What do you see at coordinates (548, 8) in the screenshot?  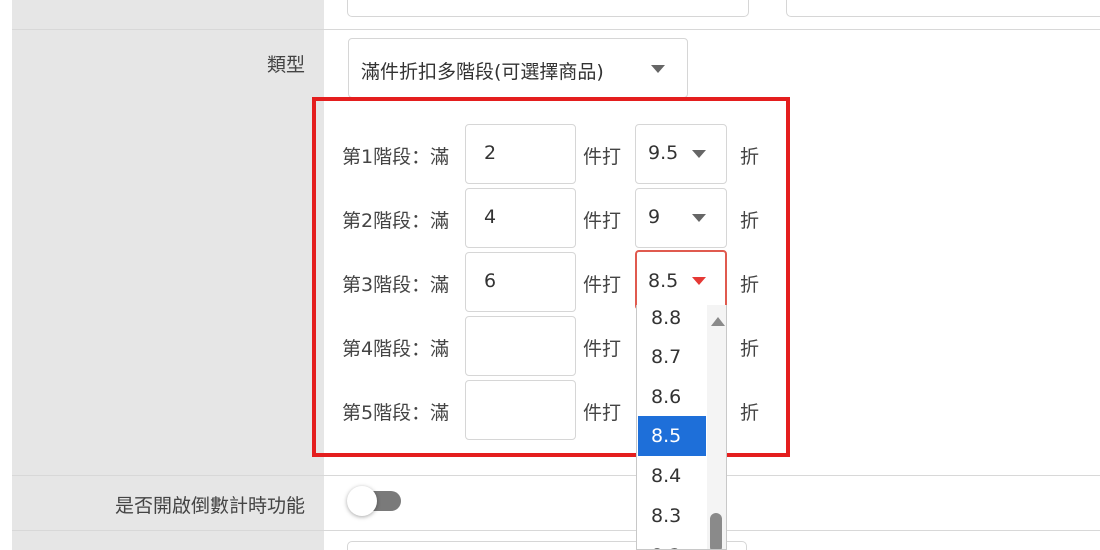 I see `previous-field-input-left` at bounding box center [548, 8].